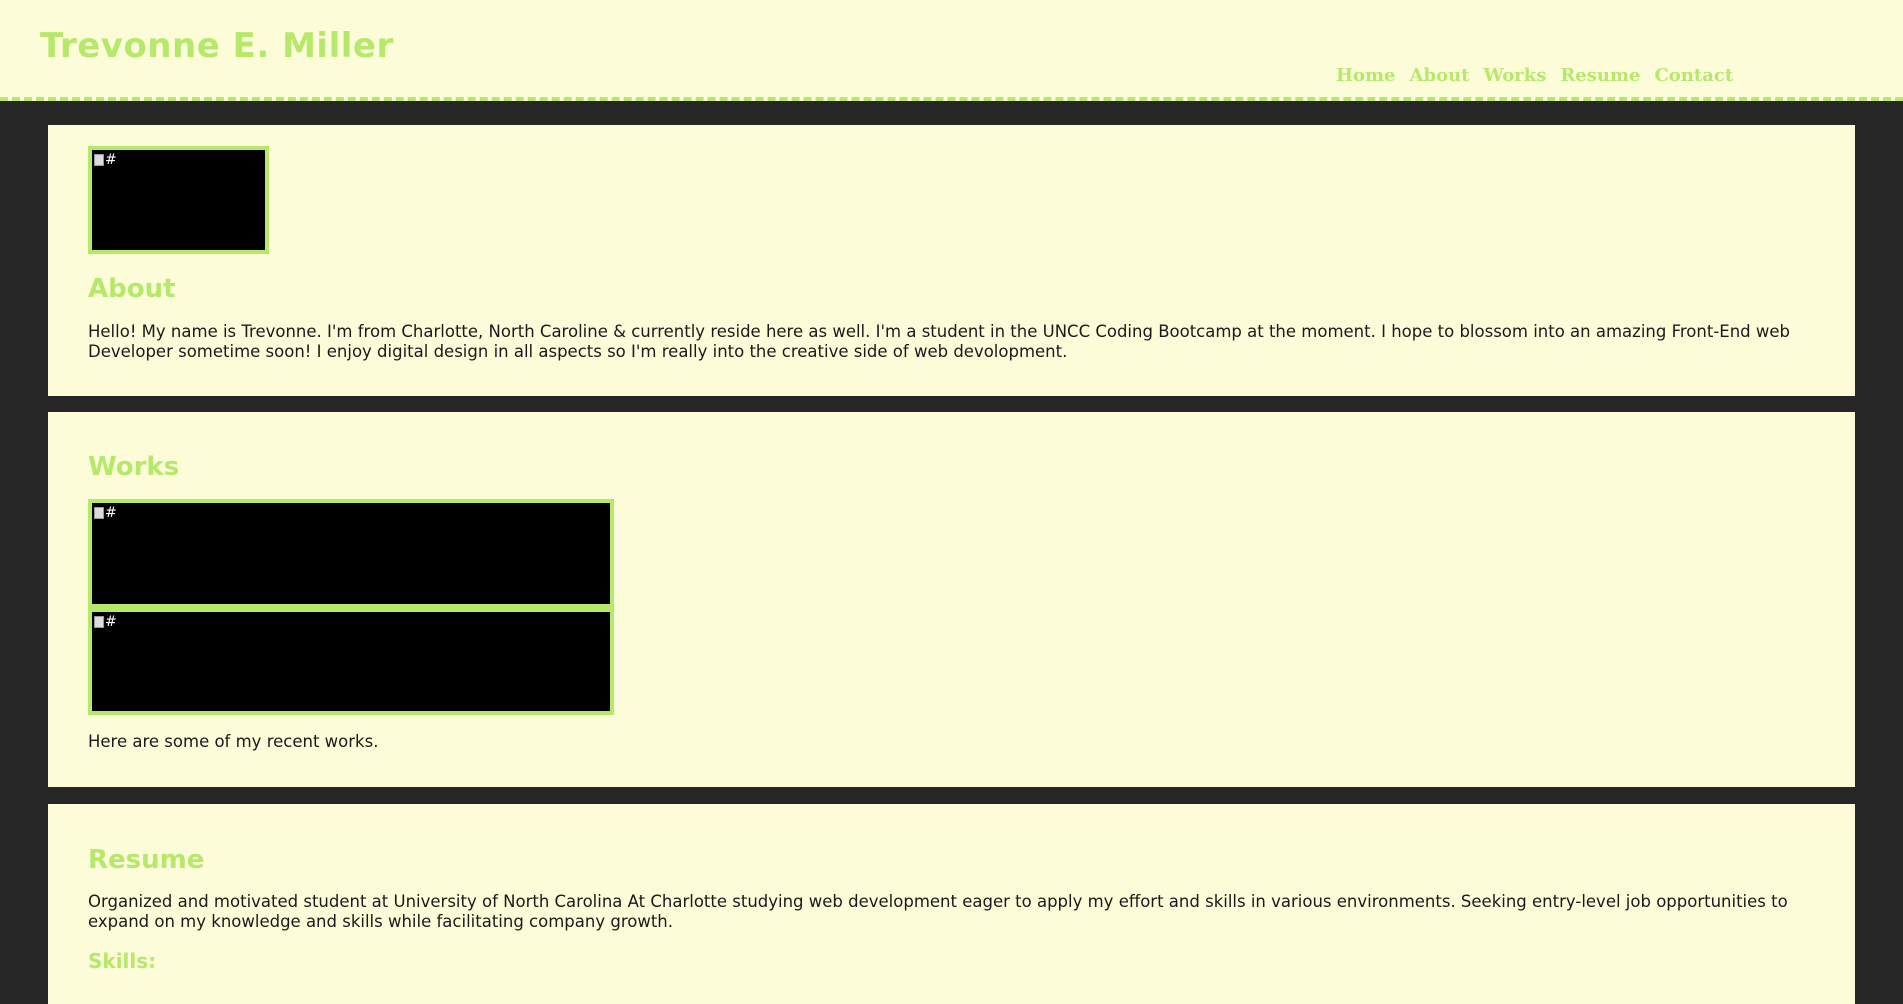 The image size is (1903, 1004). What do you see at coordinates (111, 513) in the screenshot?
I see `work-image-1-alt: #` at bounding box center [111, 513].